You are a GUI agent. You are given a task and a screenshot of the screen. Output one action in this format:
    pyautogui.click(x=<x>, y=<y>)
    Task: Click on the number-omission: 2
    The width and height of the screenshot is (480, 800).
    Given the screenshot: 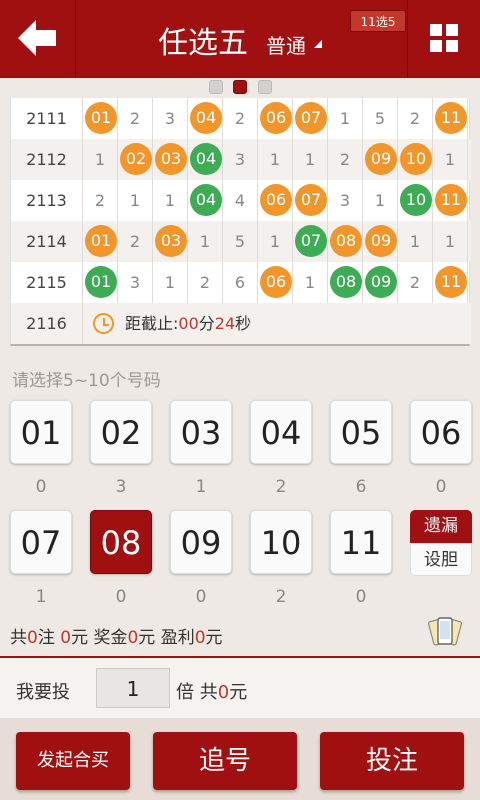 What is the action you would take?
    pyautogui.click(x=281, y=487)
    